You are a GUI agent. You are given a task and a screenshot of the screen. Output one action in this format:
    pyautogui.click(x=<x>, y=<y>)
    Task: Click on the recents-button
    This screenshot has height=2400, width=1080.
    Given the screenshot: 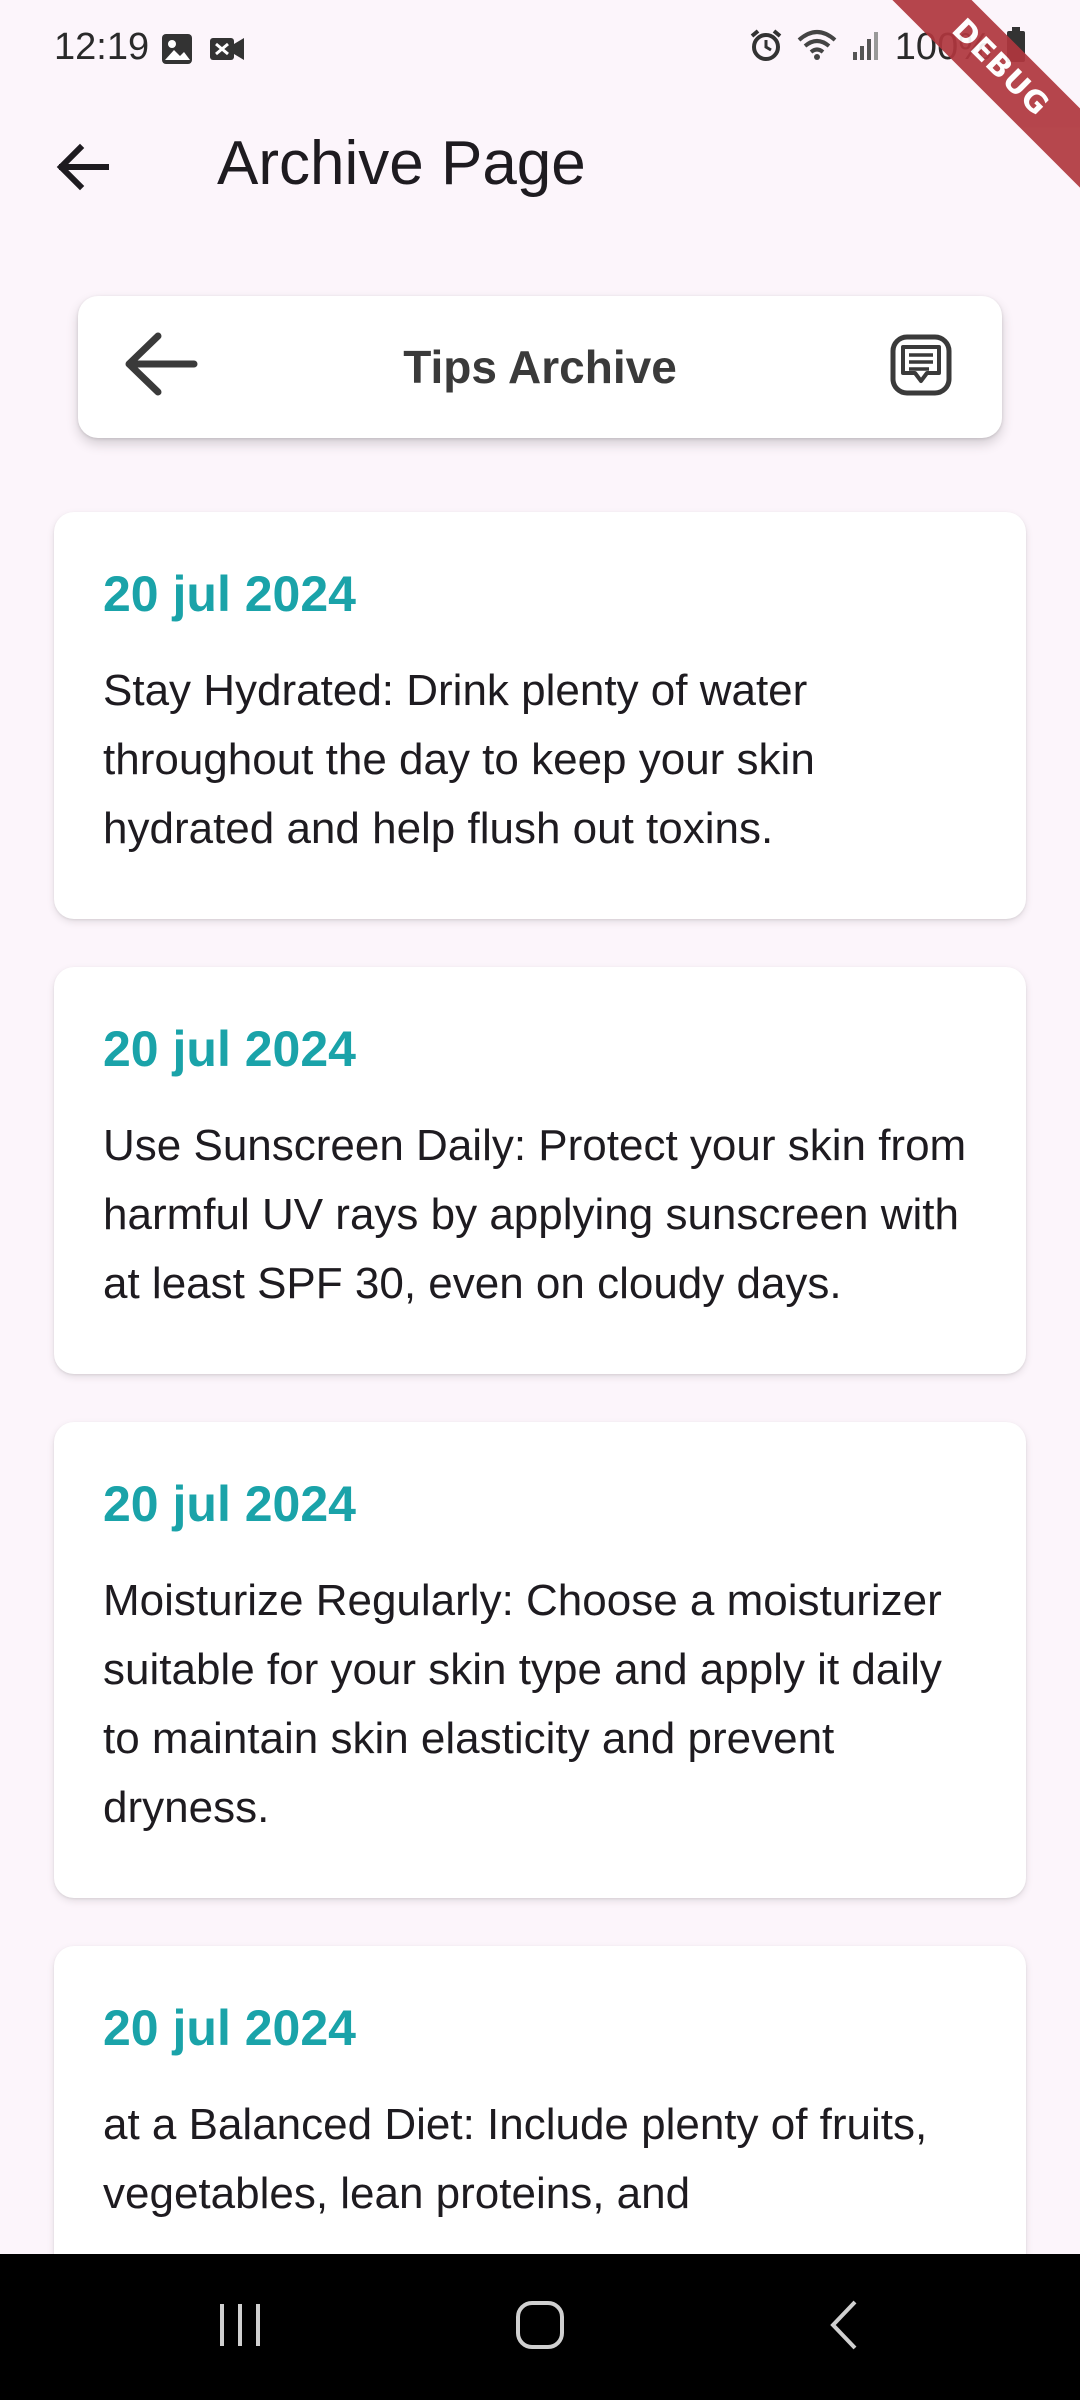 What is the action you would take?
    pyautogui.click(x=240, y=2327)
    